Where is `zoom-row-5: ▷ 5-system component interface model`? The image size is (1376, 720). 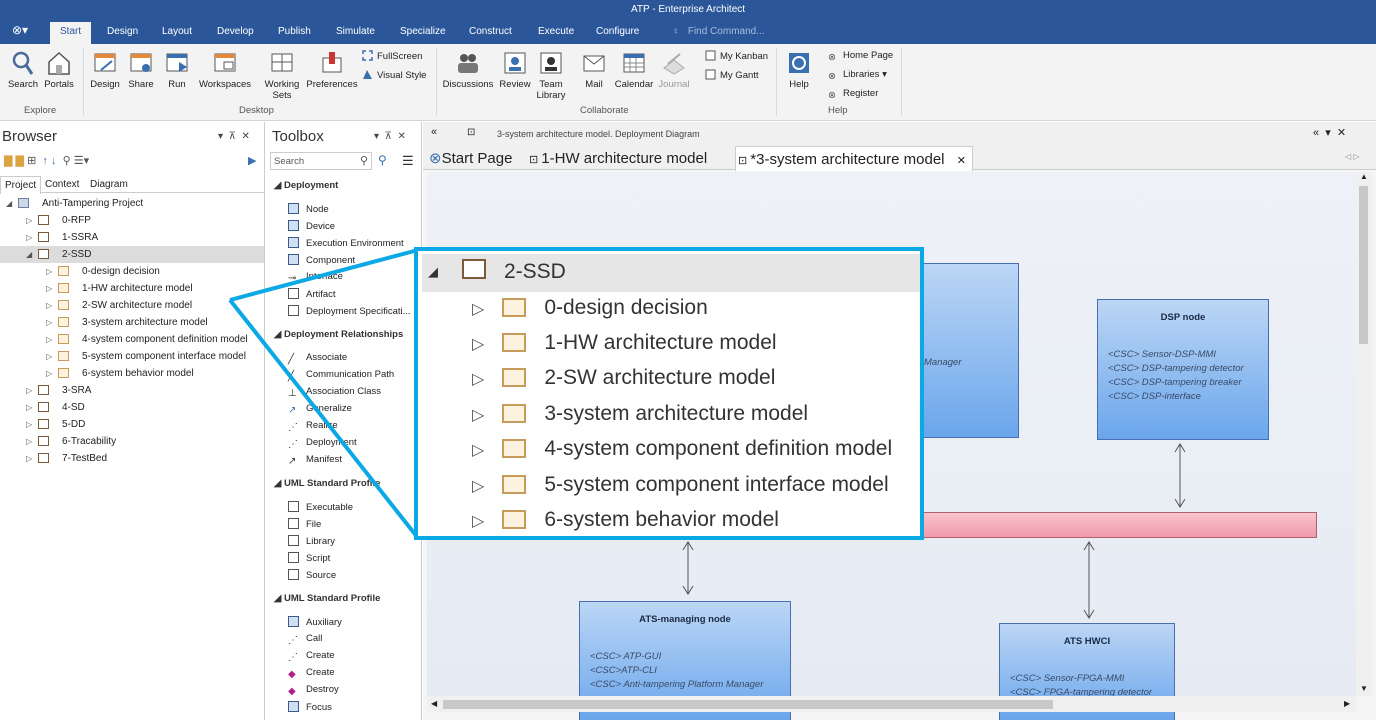 zoom-row-5: ▷ 5-system component interface model is located at coordinates (680, 485).